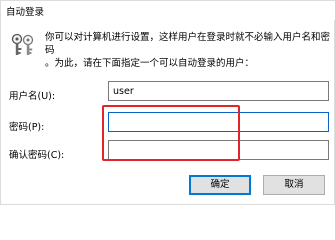 This screenshot has width=335, height=240. Describe the element at coordinates (188, 44) in the screenshot. I see `description-line-1: 你可以对计算机进行设置，这样用户在登录时就不必输入用户名和密码` at that location.